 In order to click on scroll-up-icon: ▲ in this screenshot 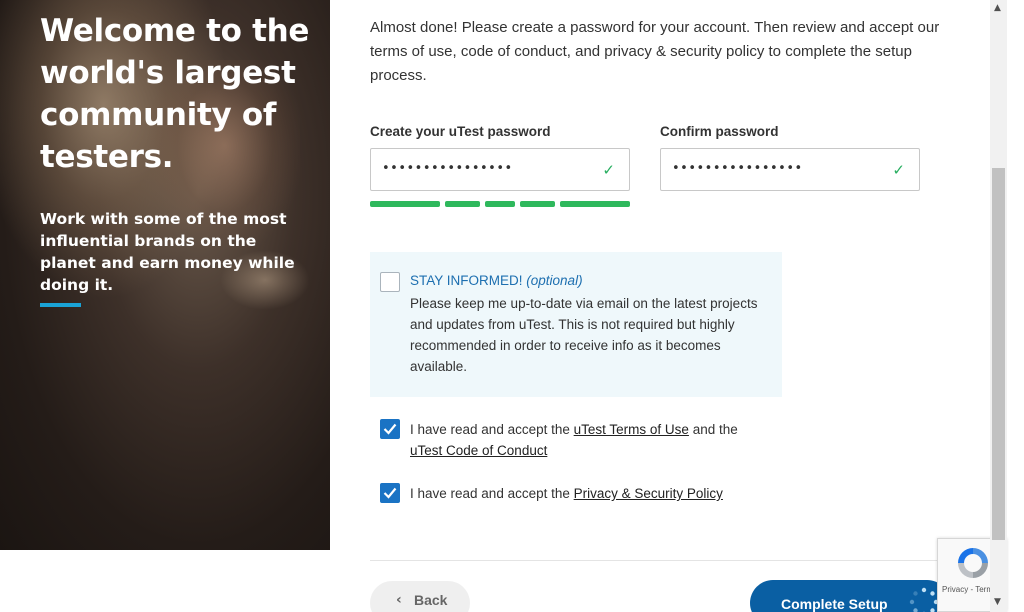, I will do `click(997, 8)`.